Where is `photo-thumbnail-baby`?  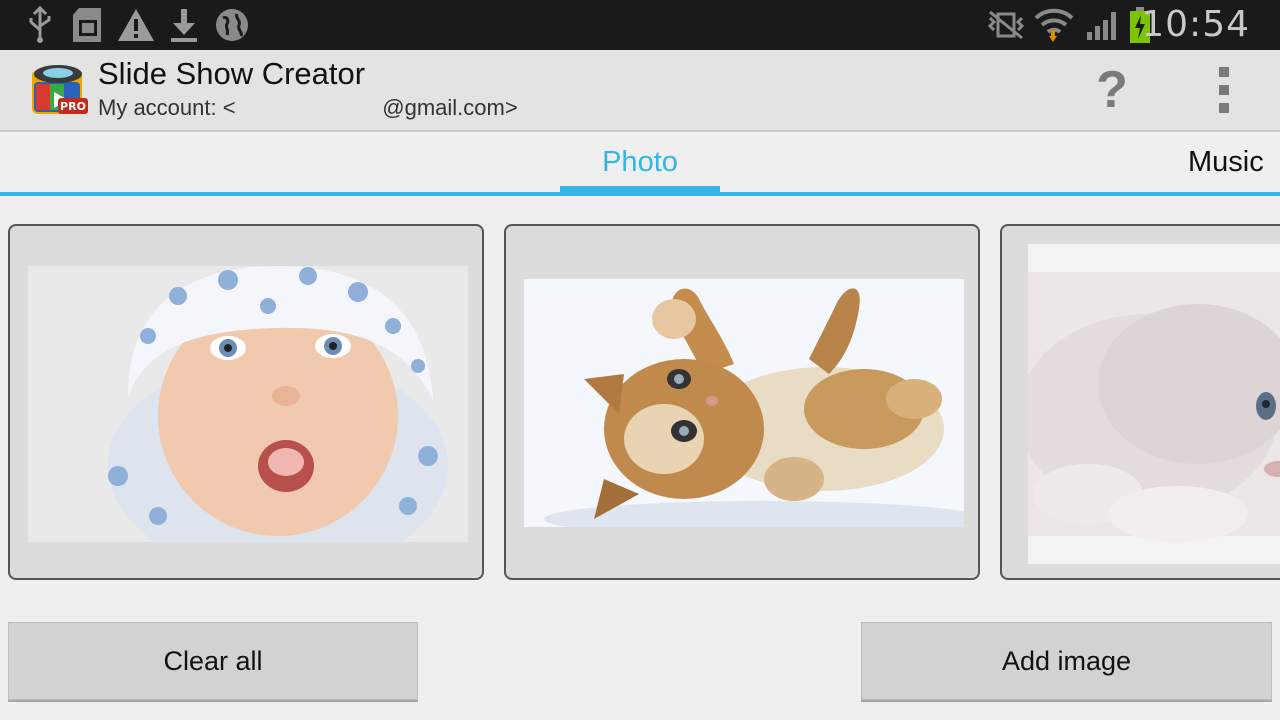
photo-thumbnail-baby is located at coordinates (248, 404).